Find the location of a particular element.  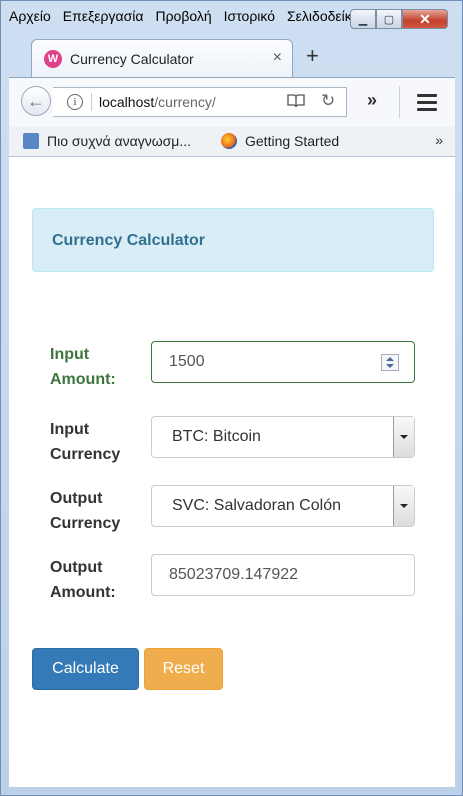

spinner-up-icon is located at coordinates (390, 359).